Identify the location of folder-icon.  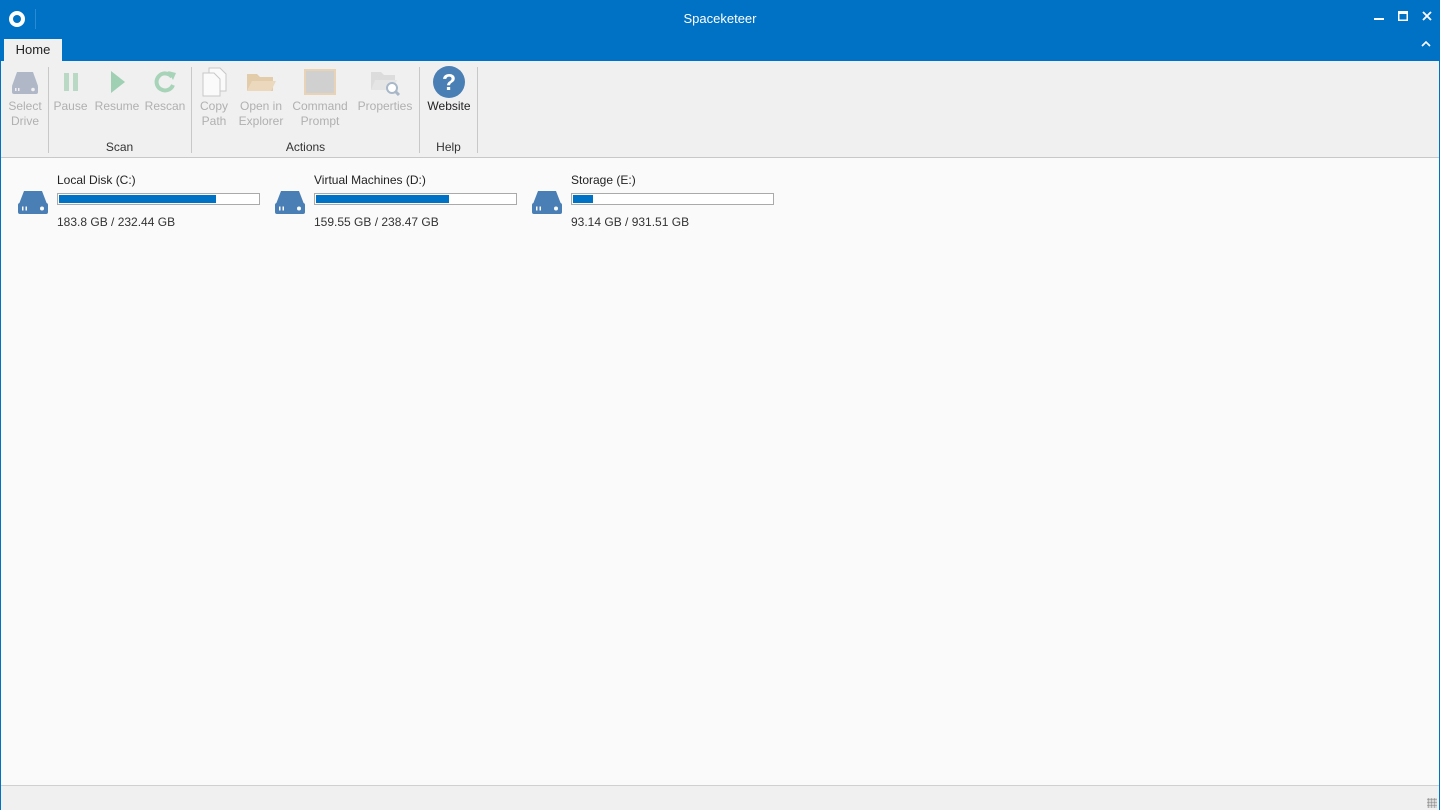
(261, 82).